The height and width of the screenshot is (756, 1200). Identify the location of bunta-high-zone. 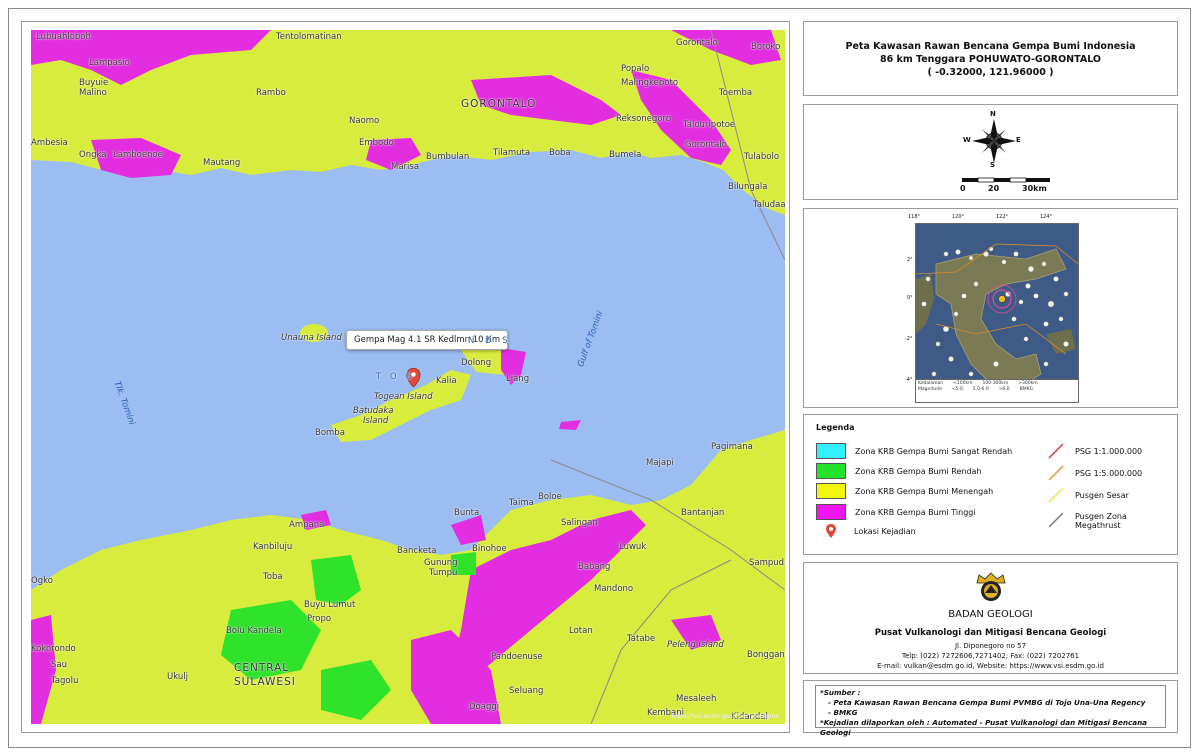
(468, 530).